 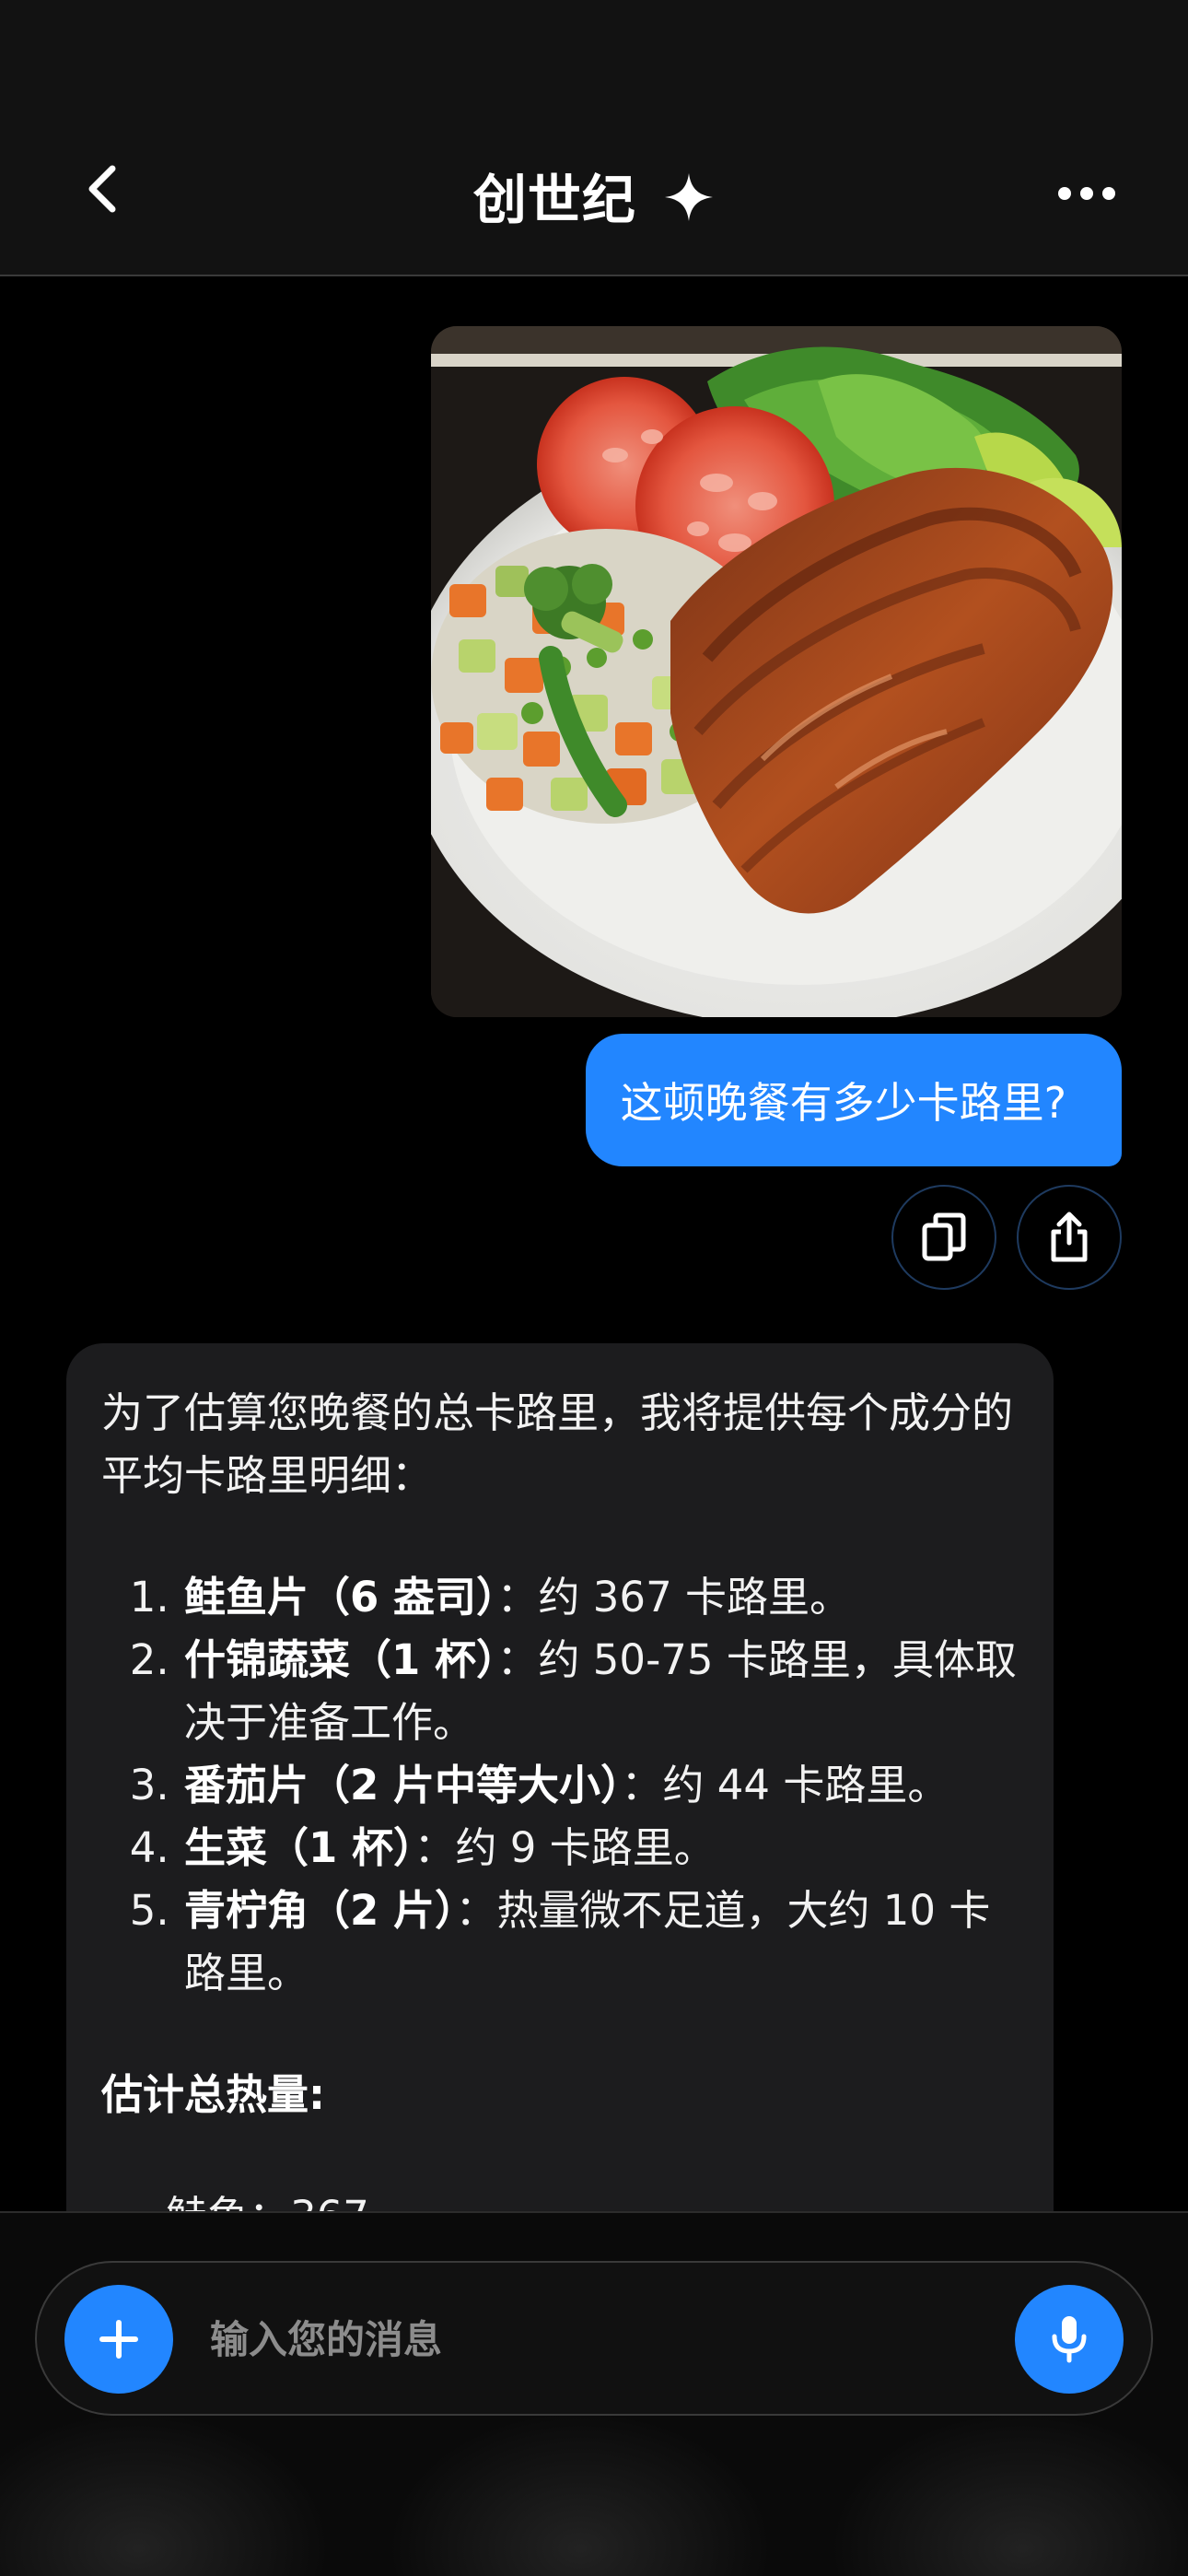 I want to click on user-message-bubble: 这顿晚餐有多少卡路里?, so click(x=853, y=1100).